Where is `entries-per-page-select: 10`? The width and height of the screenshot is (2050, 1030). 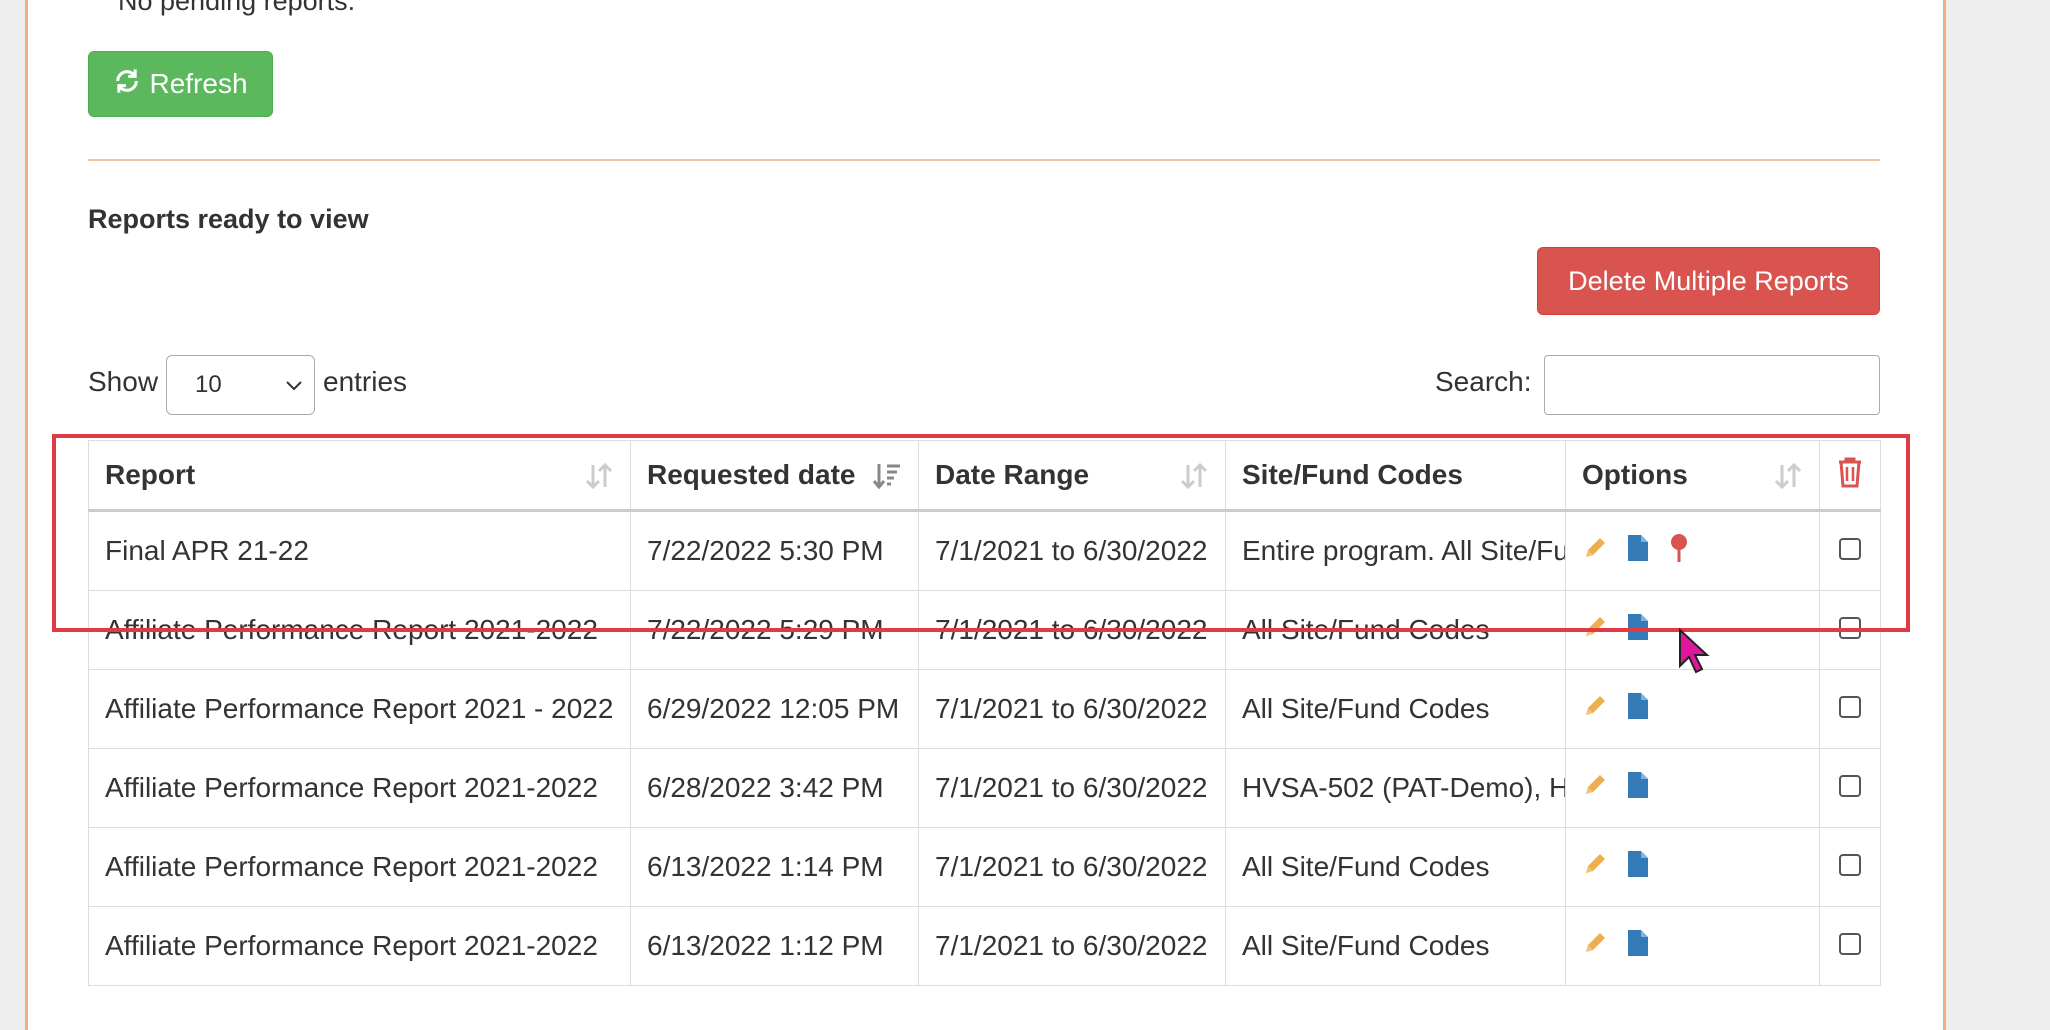
entries-per-page-select: 10 is located at coordinates (240, 385).